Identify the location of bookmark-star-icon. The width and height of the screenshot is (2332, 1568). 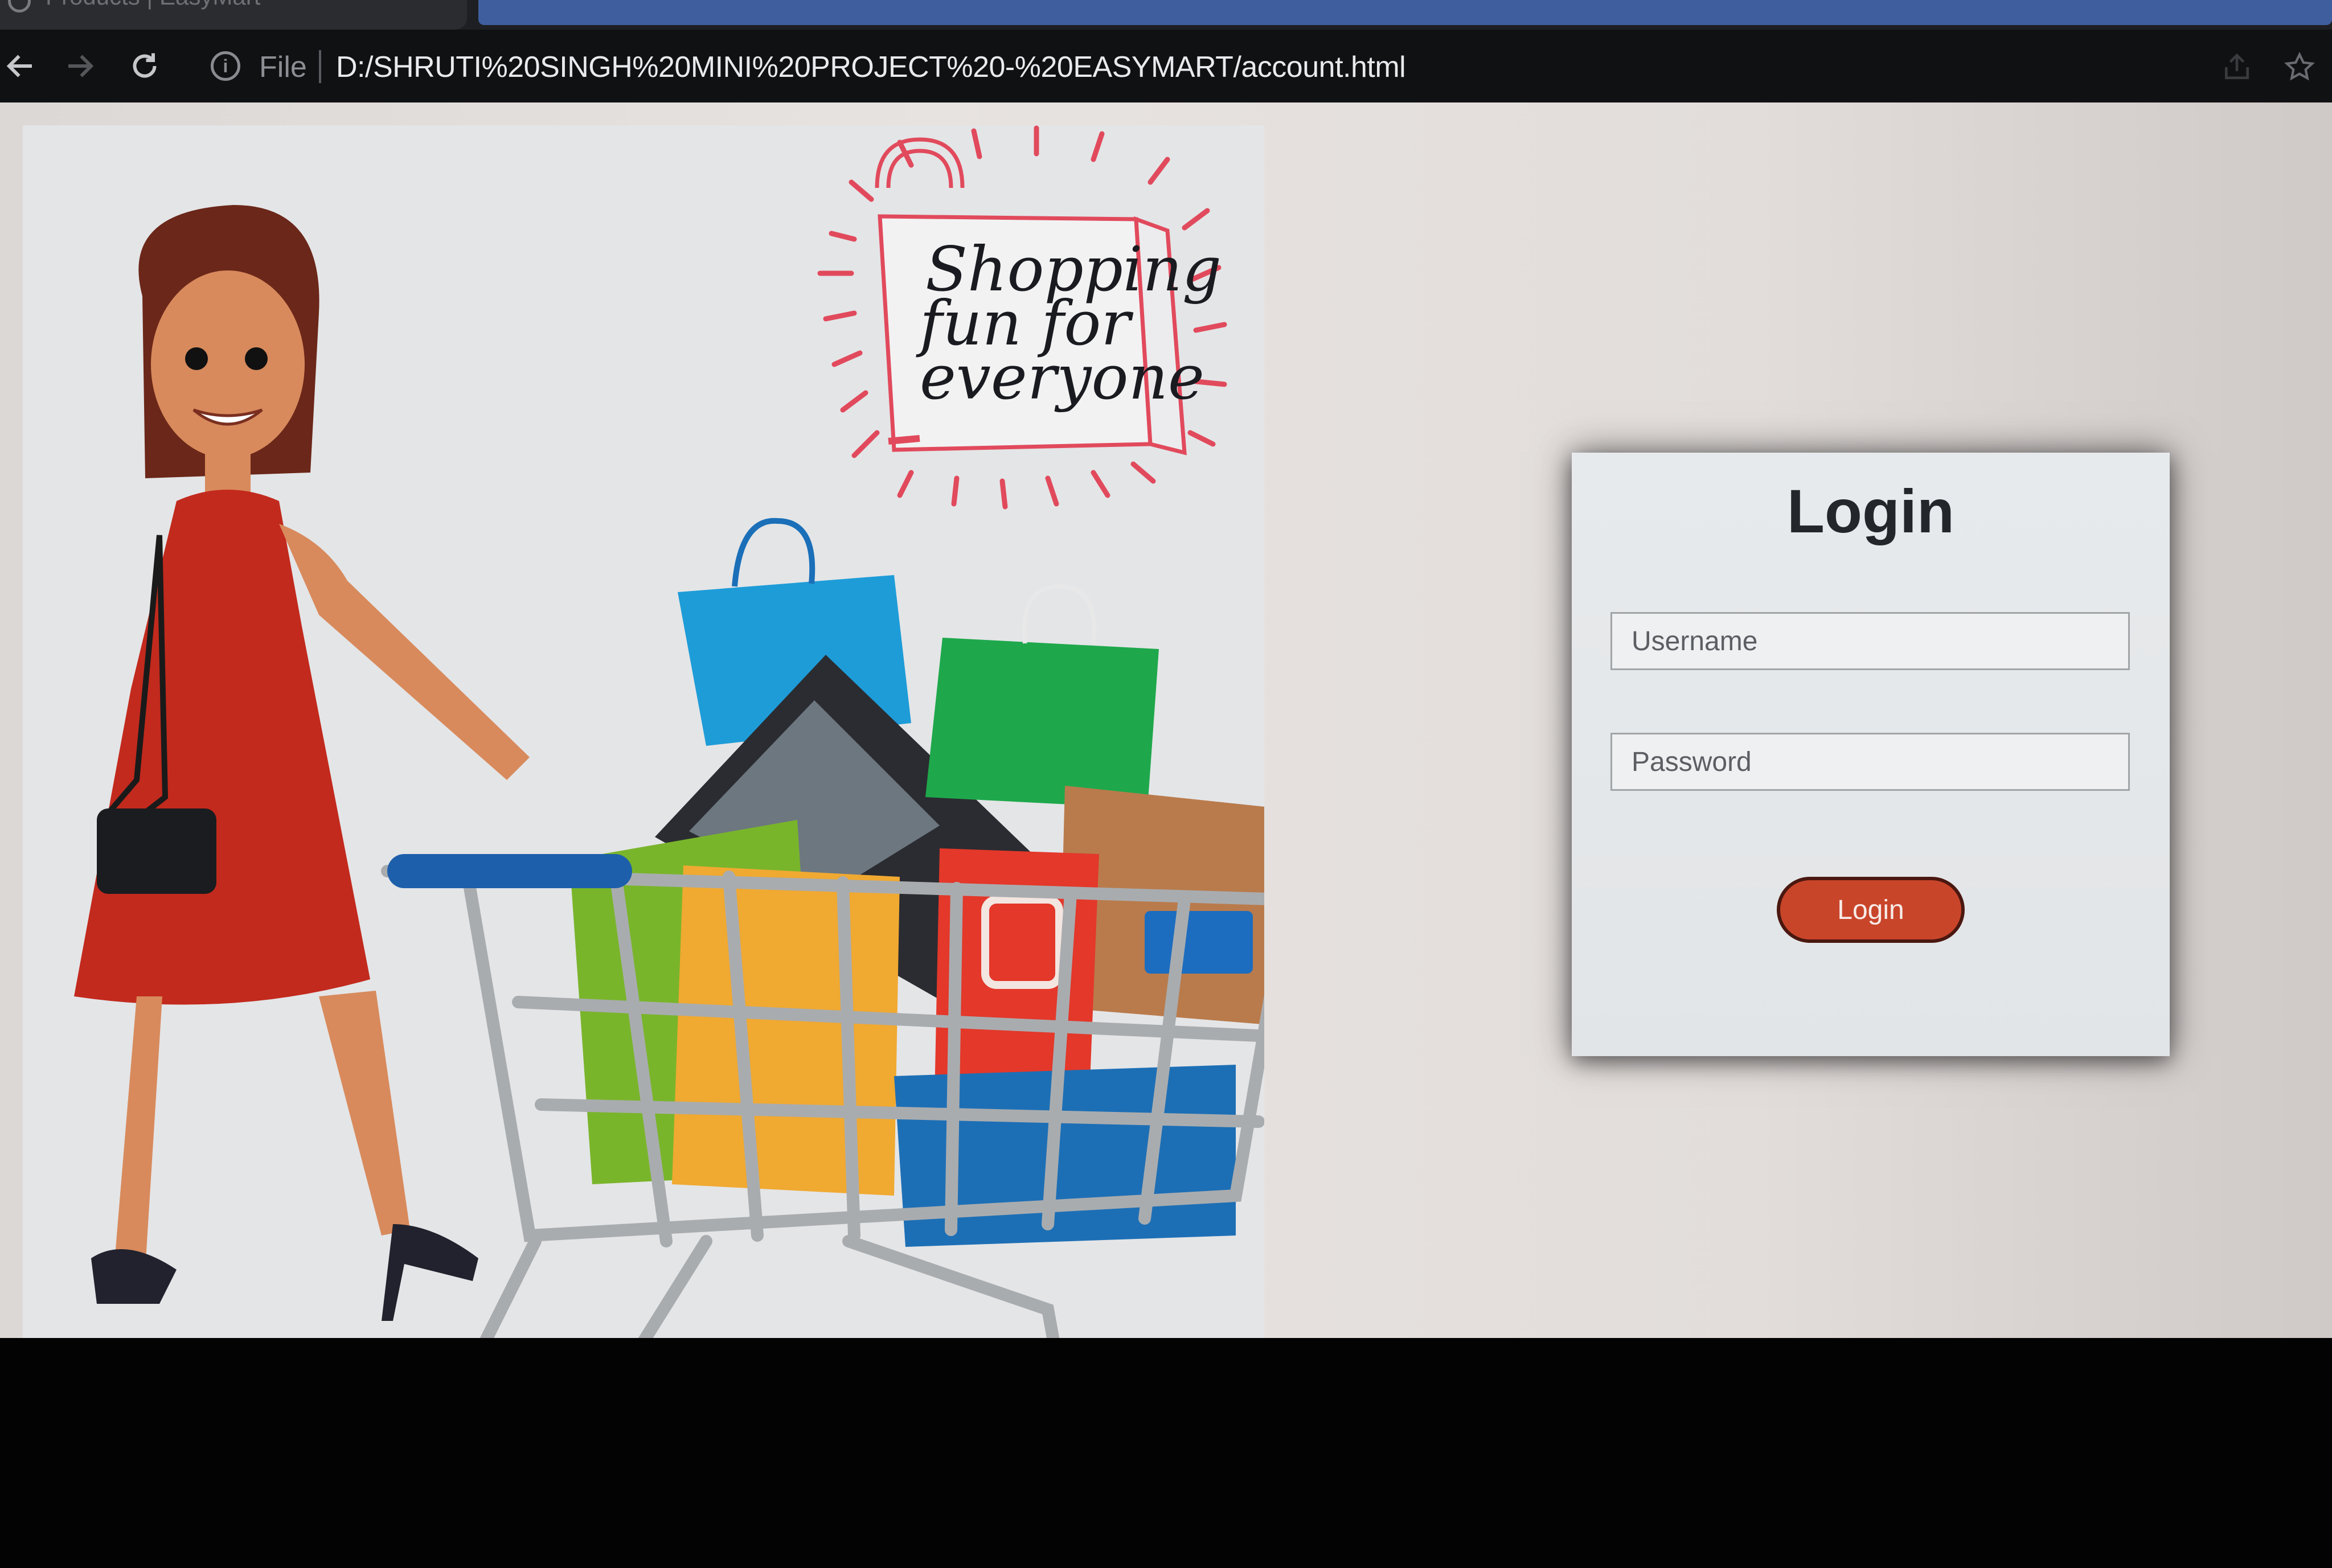
(2299, 67).